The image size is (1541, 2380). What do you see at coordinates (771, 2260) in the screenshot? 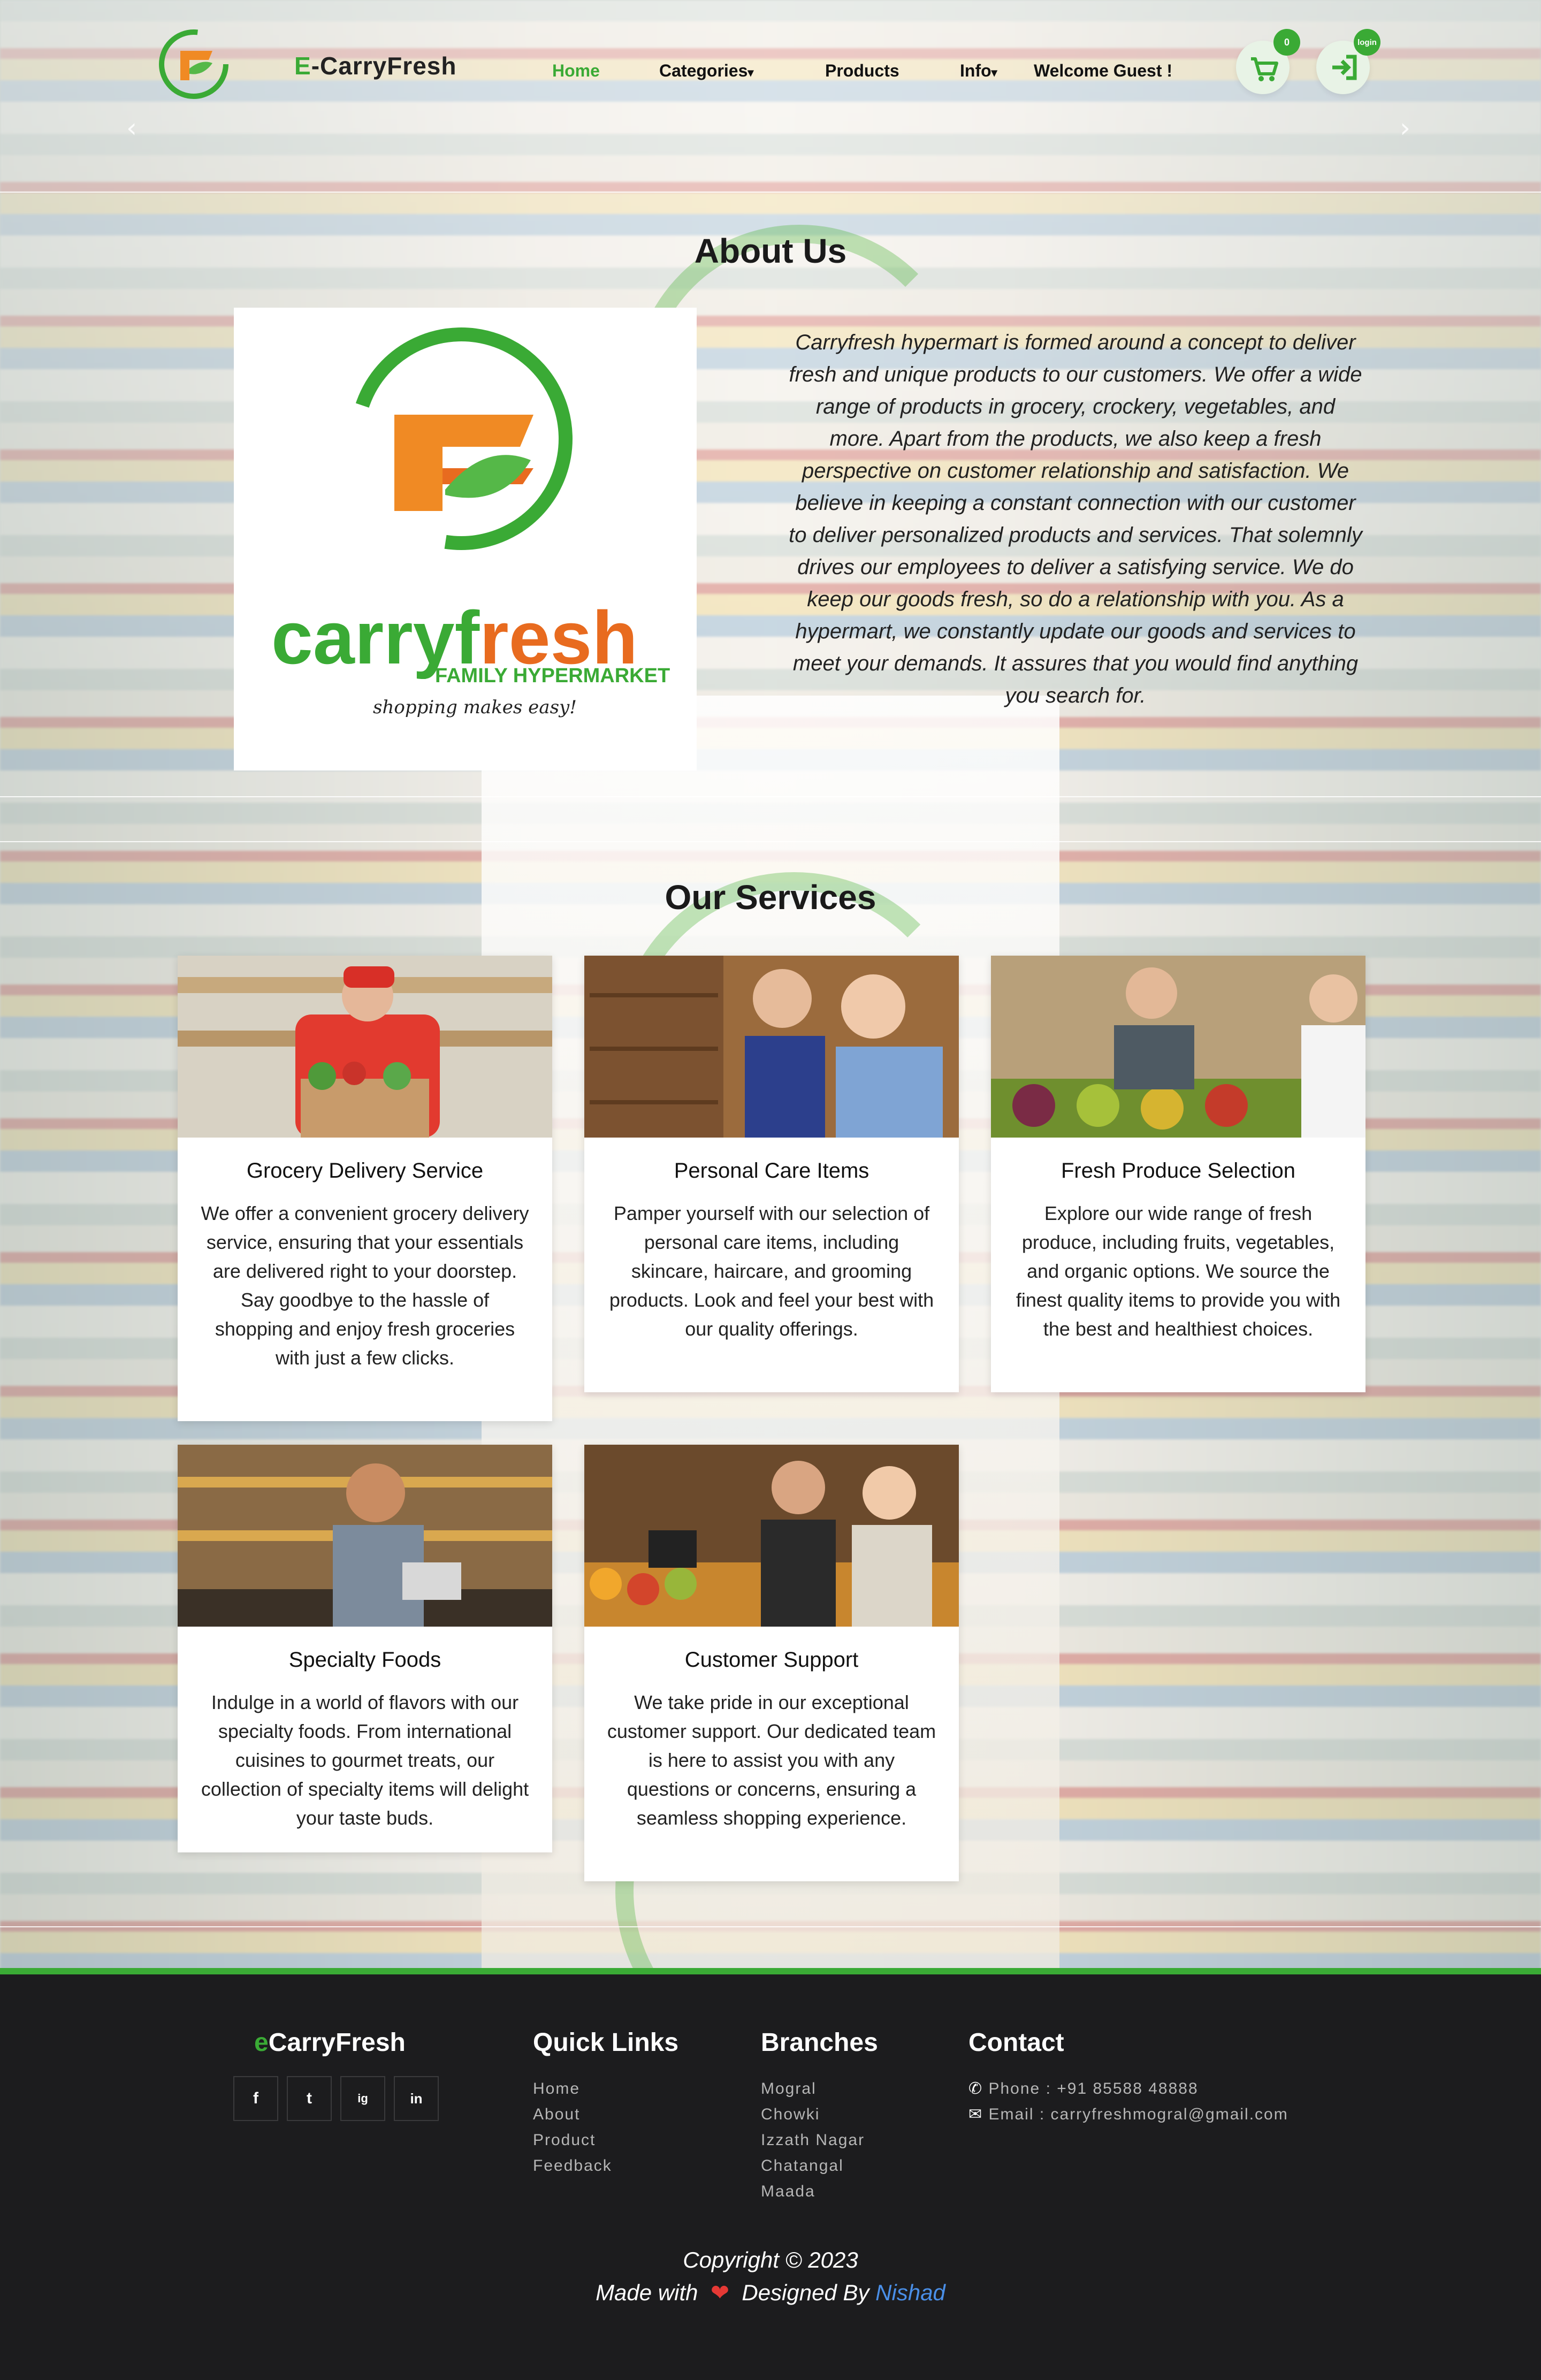
I see `copyright: Copyright © 2023` at bounding box center [771, 2260].